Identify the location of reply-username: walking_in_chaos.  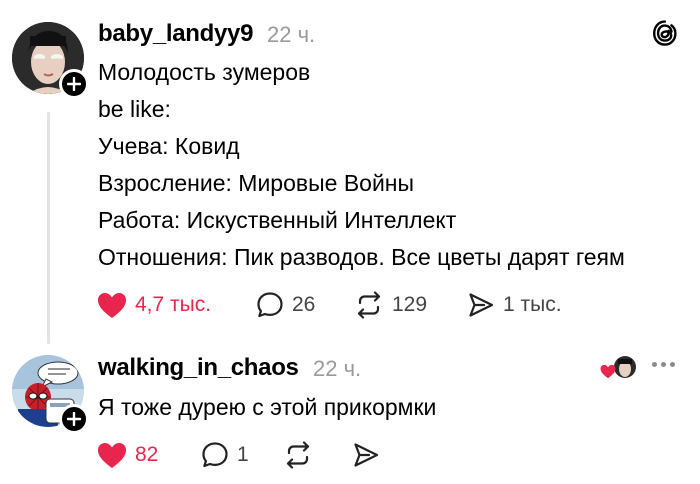
(198, 368).